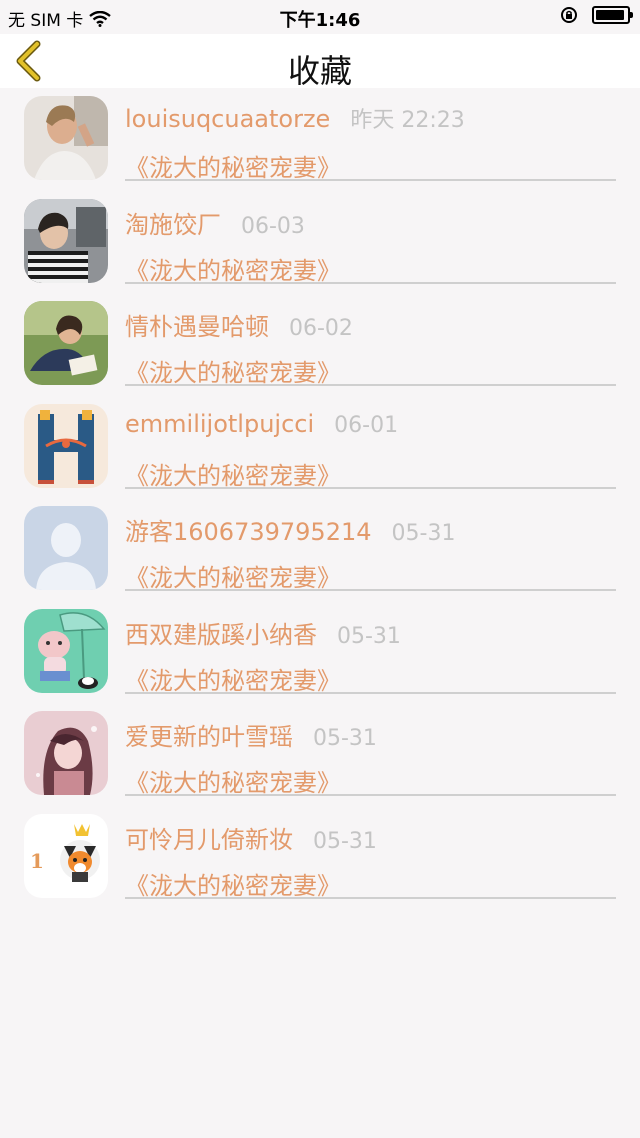 The height and width of the screenshot is (1138, 640). Describe the element at coordinates (320, 549) in the screenshot. I see `favorite-item: 游客1606739795214 05-31 《泷大的秘密宠妻》` at that location.